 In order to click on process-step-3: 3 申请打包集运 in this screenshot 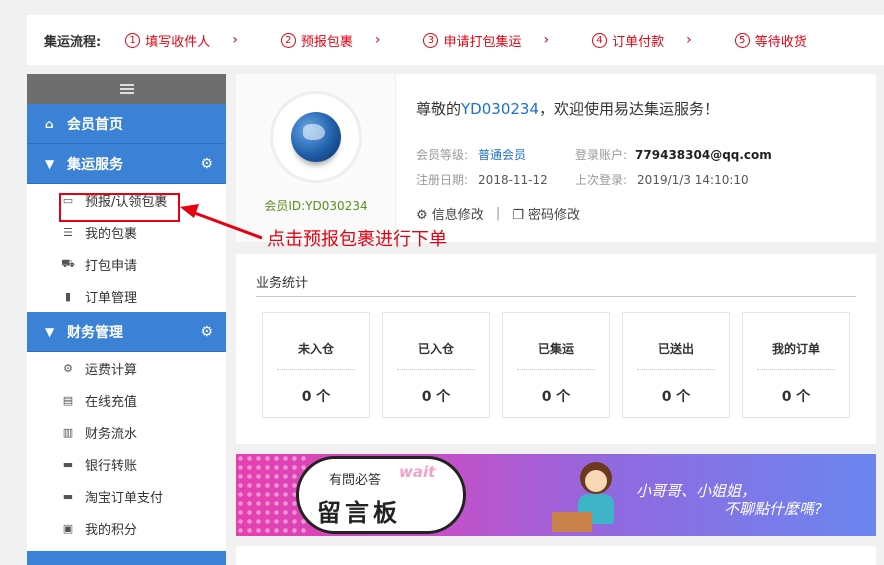, I will do `click(472, 40)`.